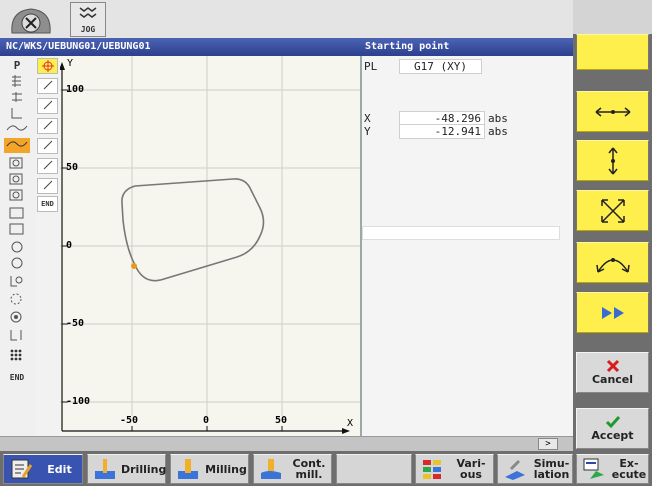 Image resolution: width=652 pixels, height=486 pixels. I want to click on simulation-label: Simu-lation, so click(551, 469).